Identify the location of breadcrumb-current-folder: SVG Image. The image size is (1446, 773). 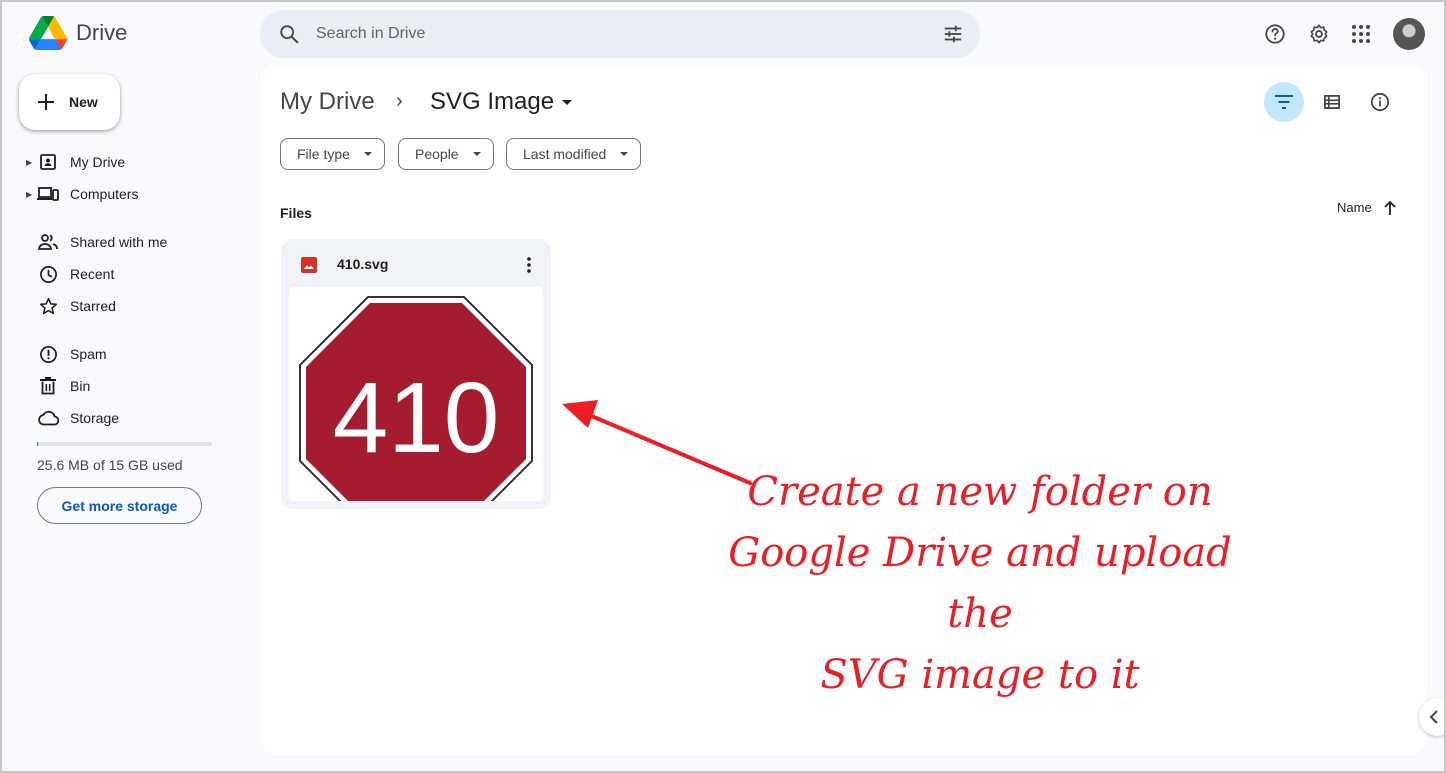
(501, 102).